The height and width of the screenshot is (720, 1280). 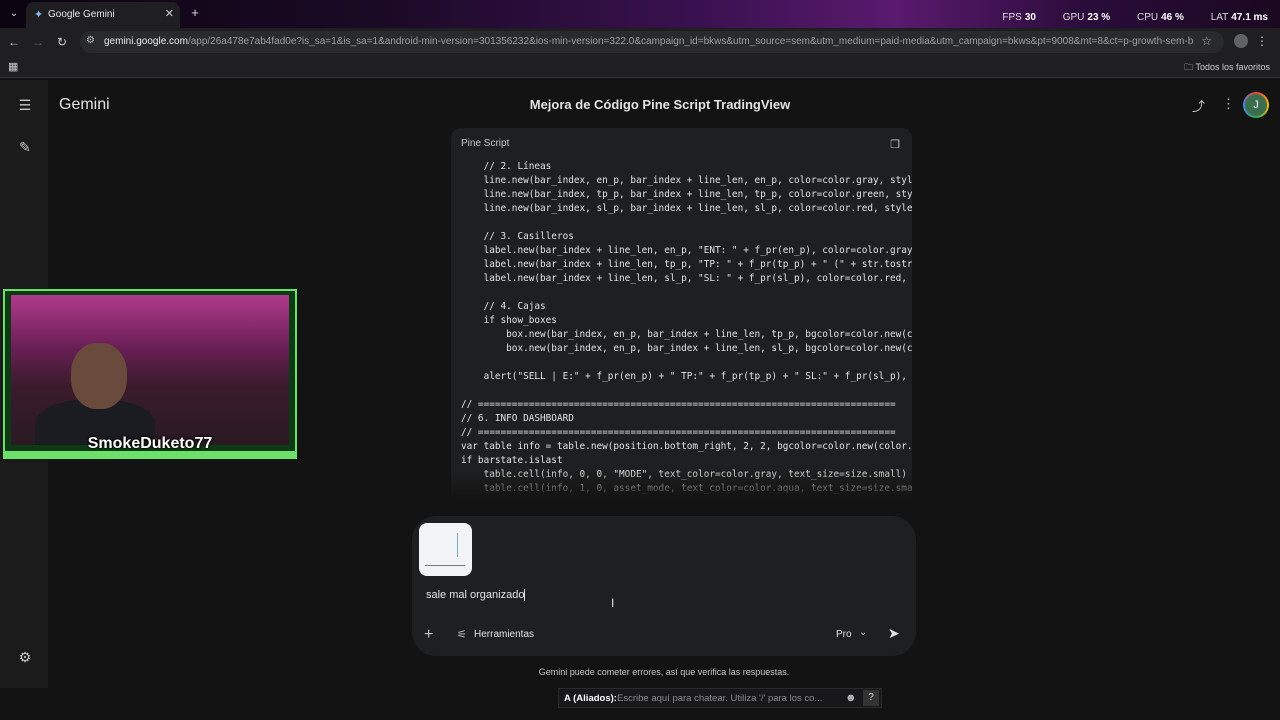 I want to click on code-line: if barstate.islast, so click(x=512, y=460).